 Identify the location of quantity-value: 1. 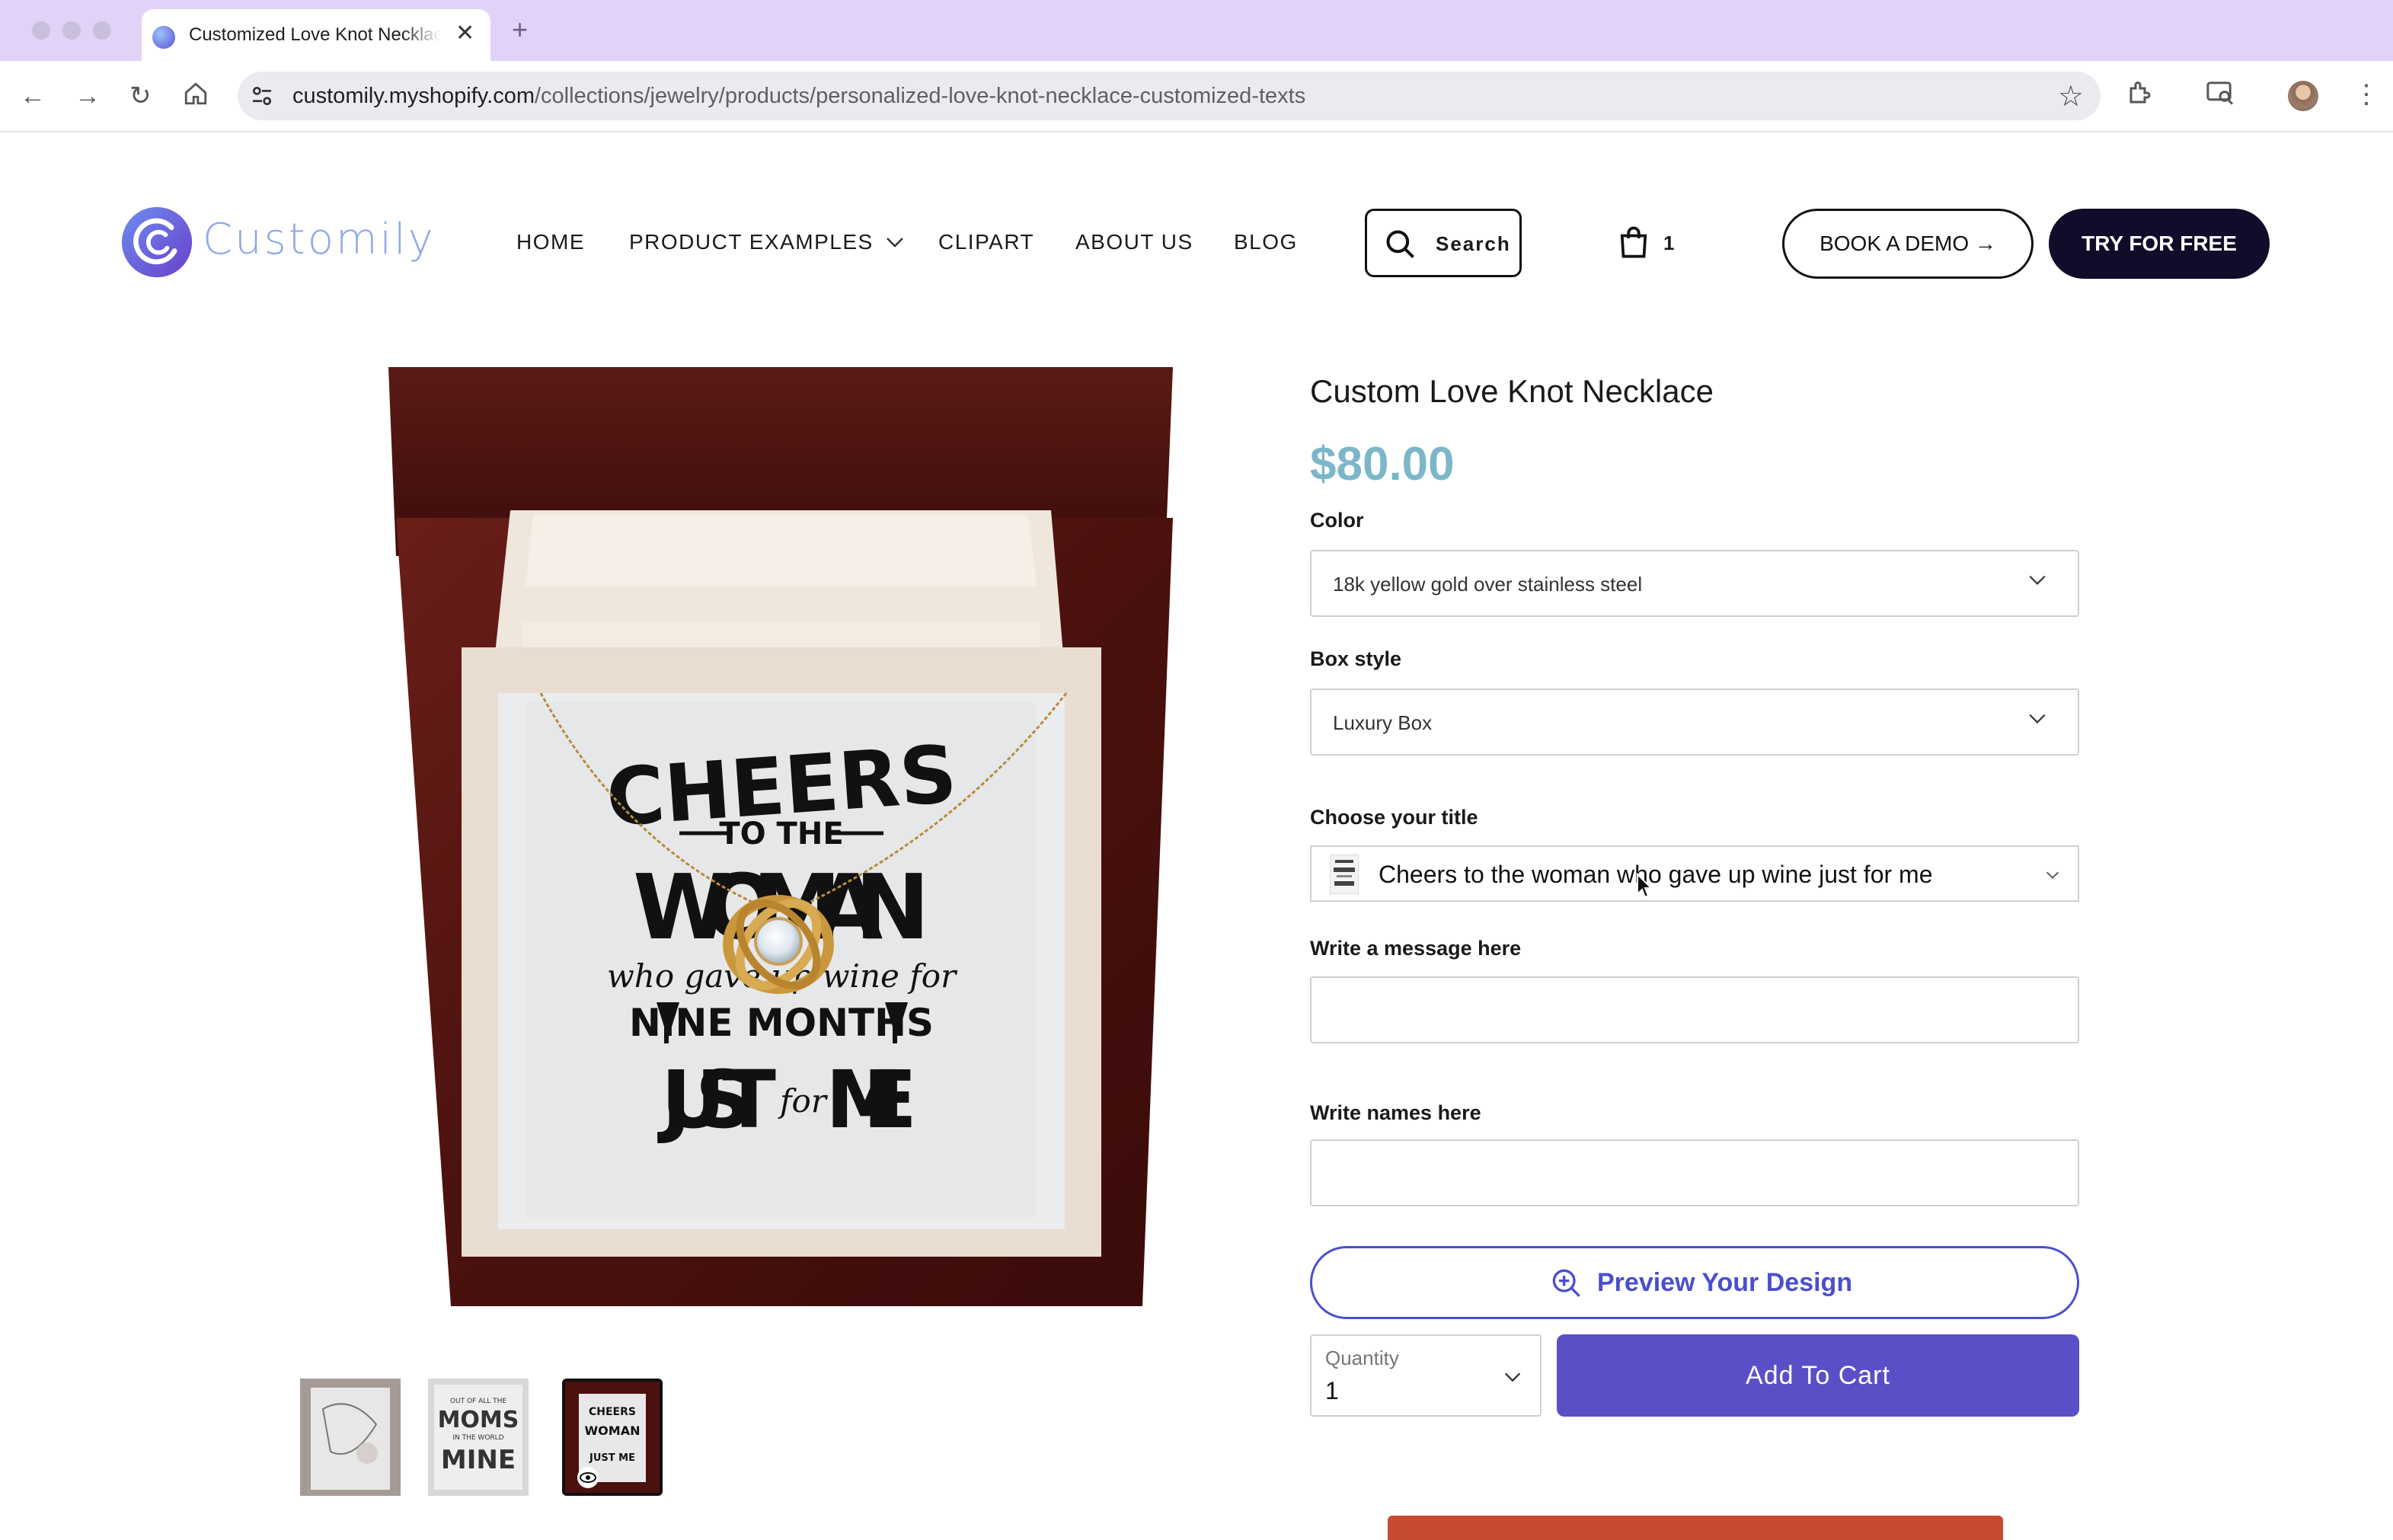
(1332, 1390).